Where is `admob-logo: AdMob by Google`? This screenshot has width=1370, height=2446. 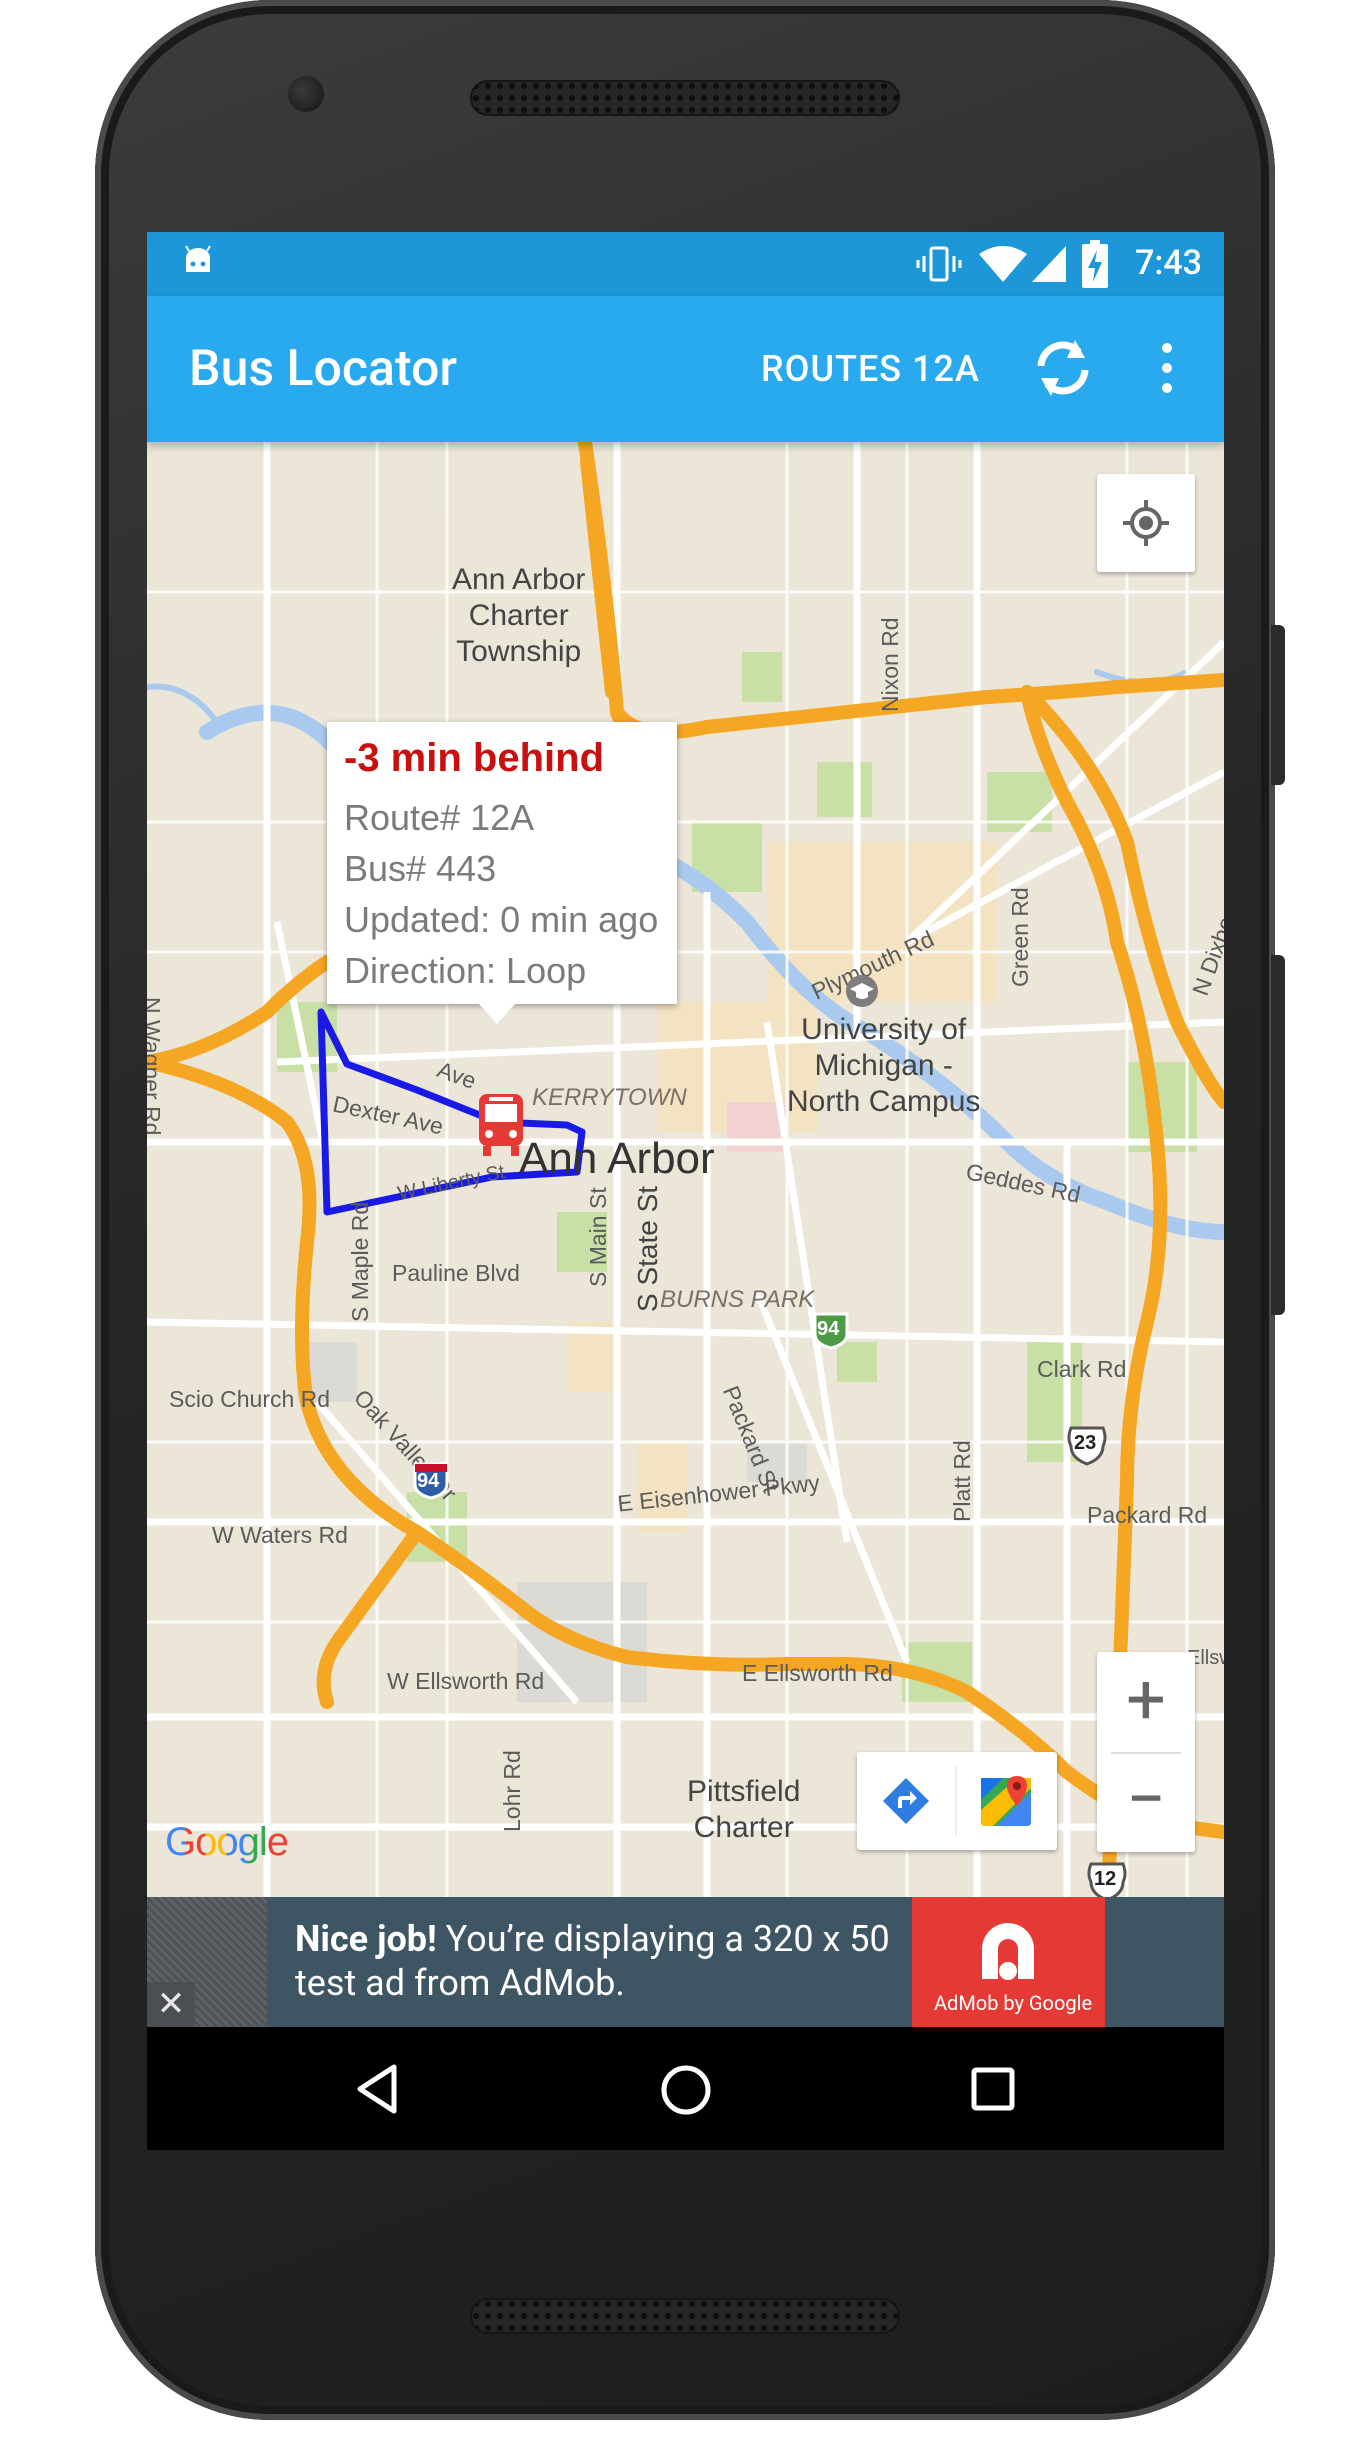 admob-logo: AdMob by Google is located at coordinates (1008, 1962).